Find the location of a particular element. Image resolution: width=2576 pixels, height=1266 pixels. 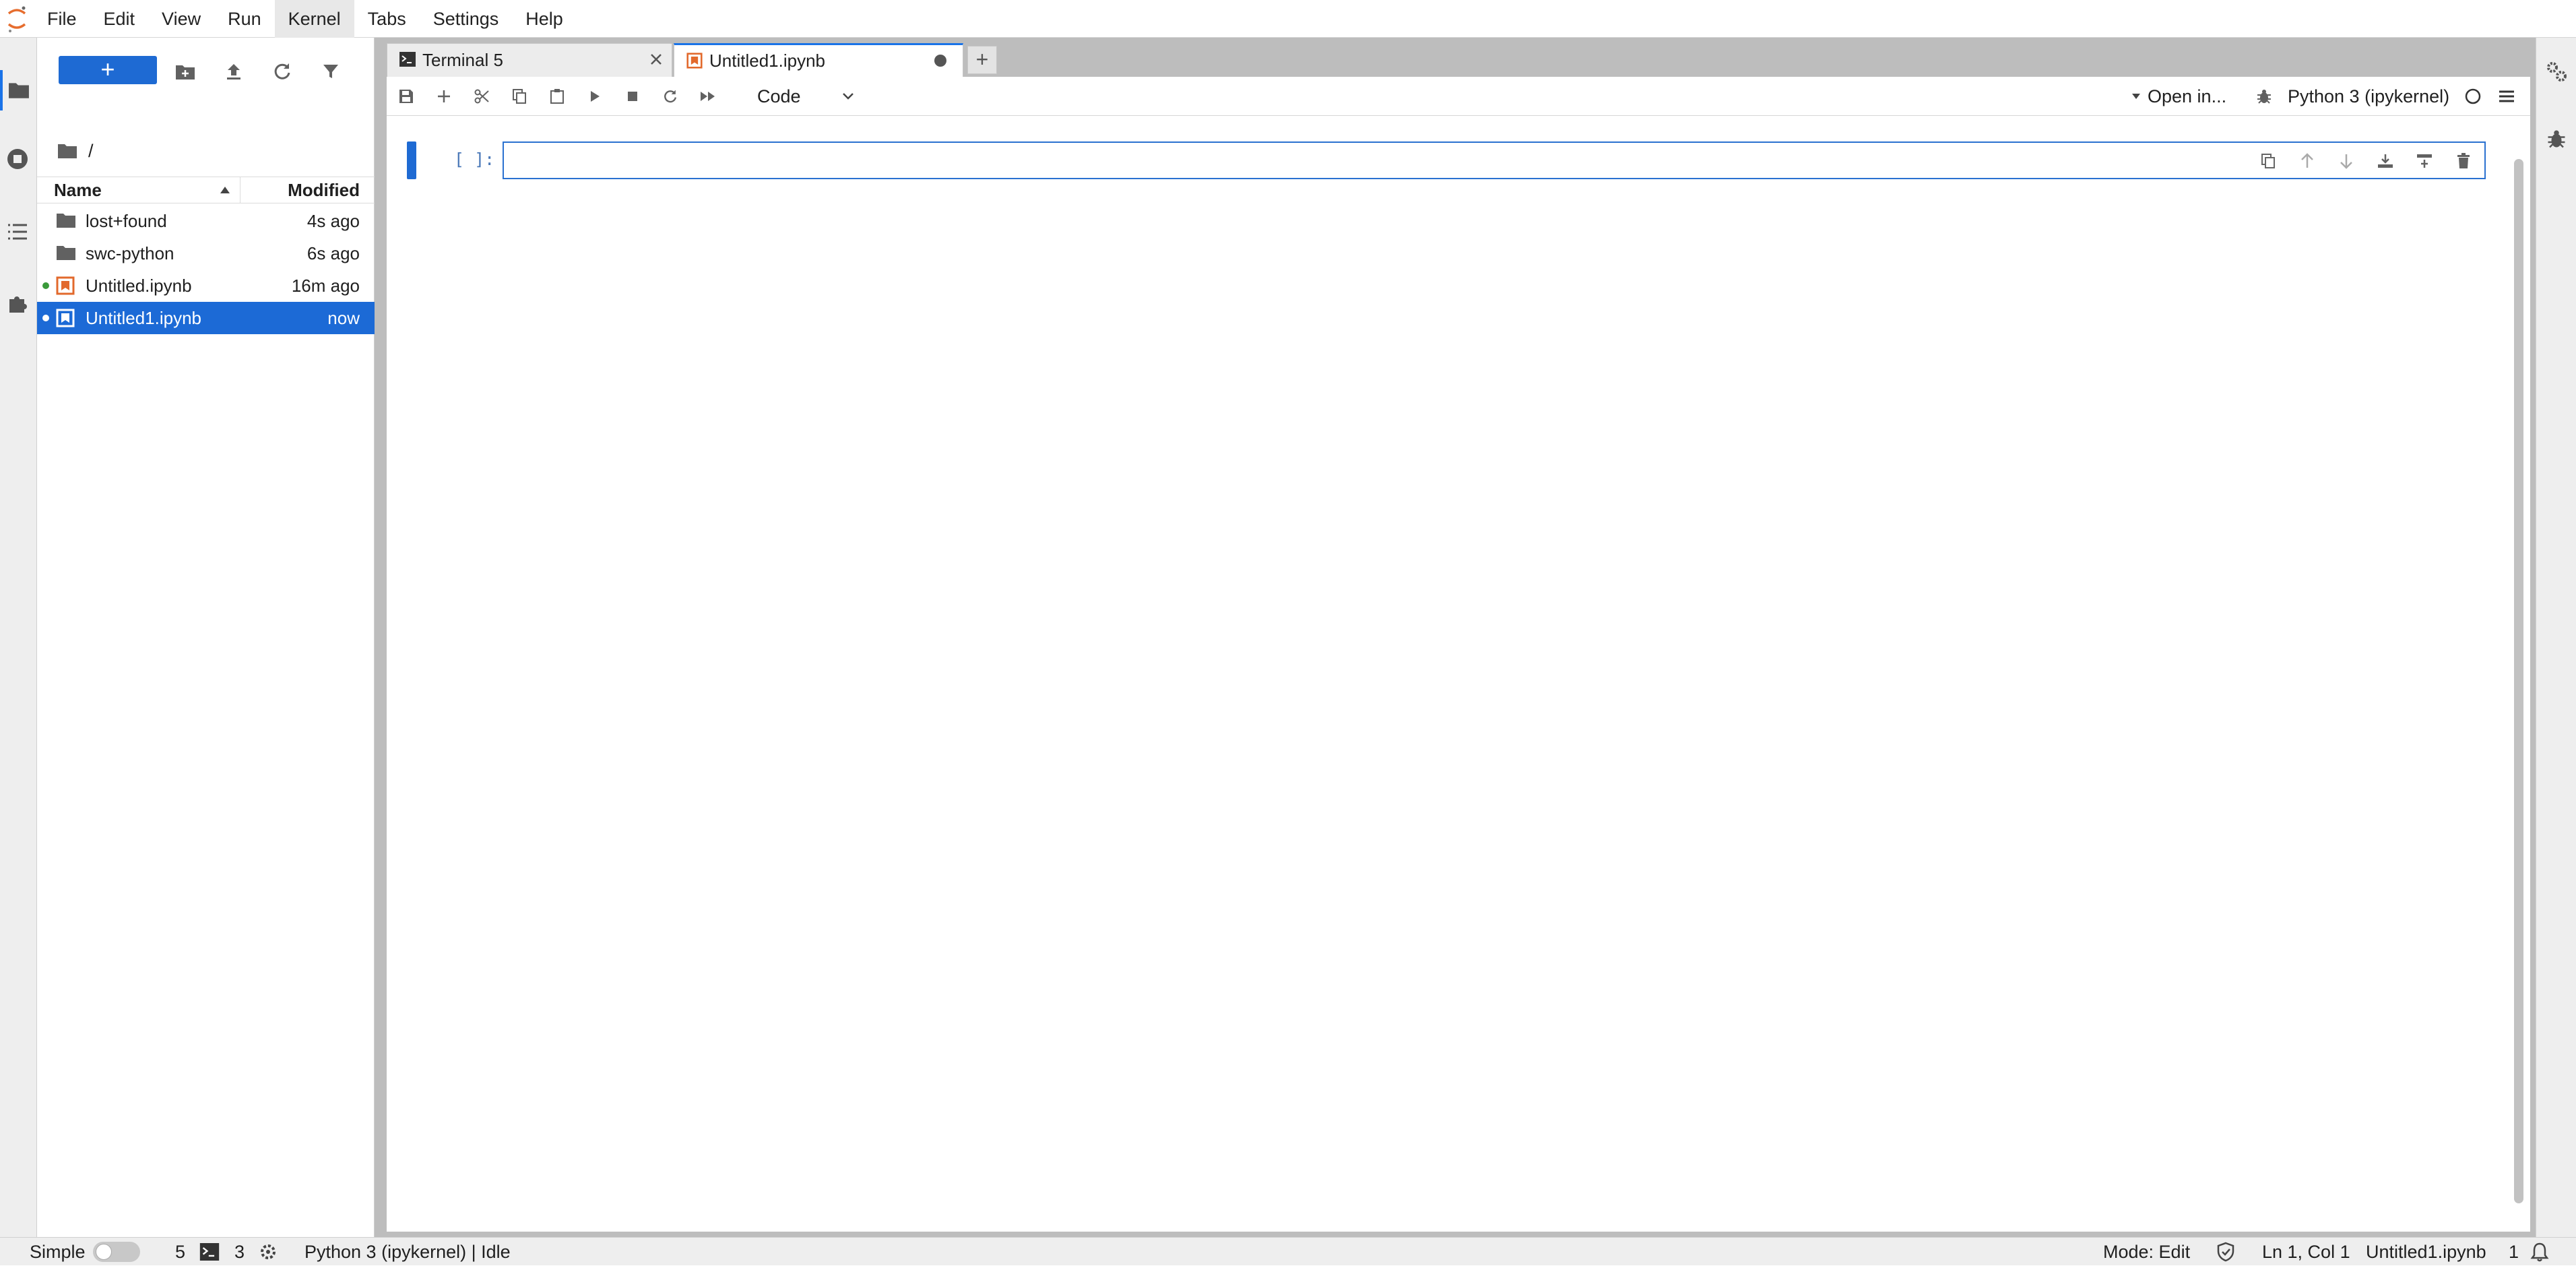

tab-untitled1-ipynb: Untitled1.ipynb is located at coordinates (819, 60).